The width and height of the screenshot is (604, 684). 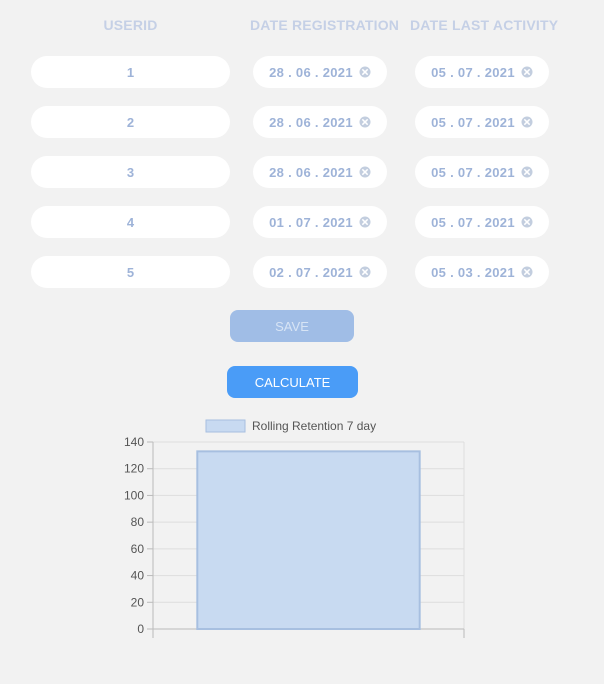 I want to click on table-row: 5 02 . 07 . 2021 05 . 03 . 2021, so click(x=302, y=272).